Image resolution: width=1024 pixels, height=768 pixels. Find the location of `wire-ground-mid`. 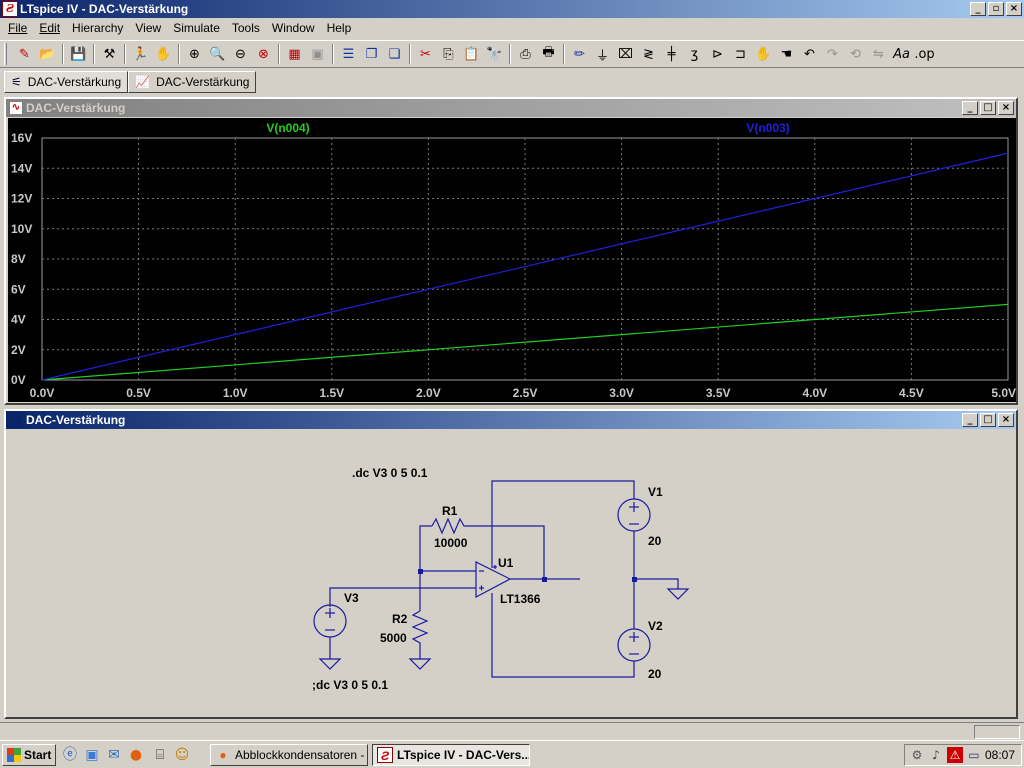

wire-ground-mid is located at coordinates (656, 583).